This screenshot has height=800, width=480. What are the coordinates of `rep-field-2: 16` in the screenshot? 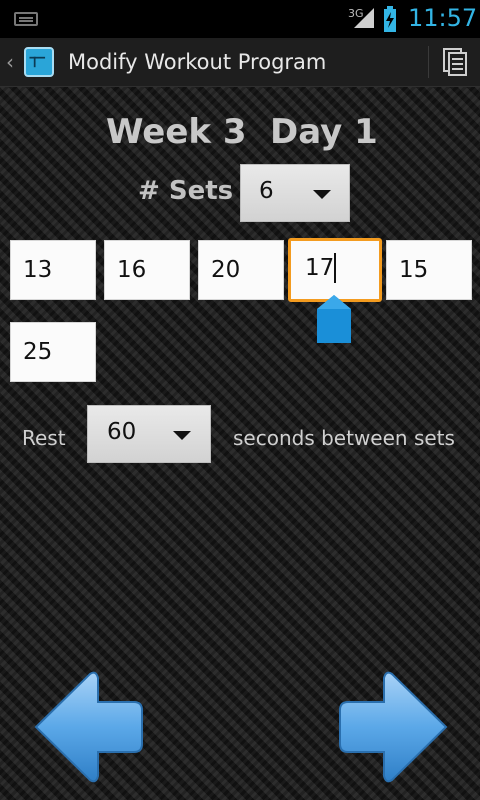 It's located at (147, 270).